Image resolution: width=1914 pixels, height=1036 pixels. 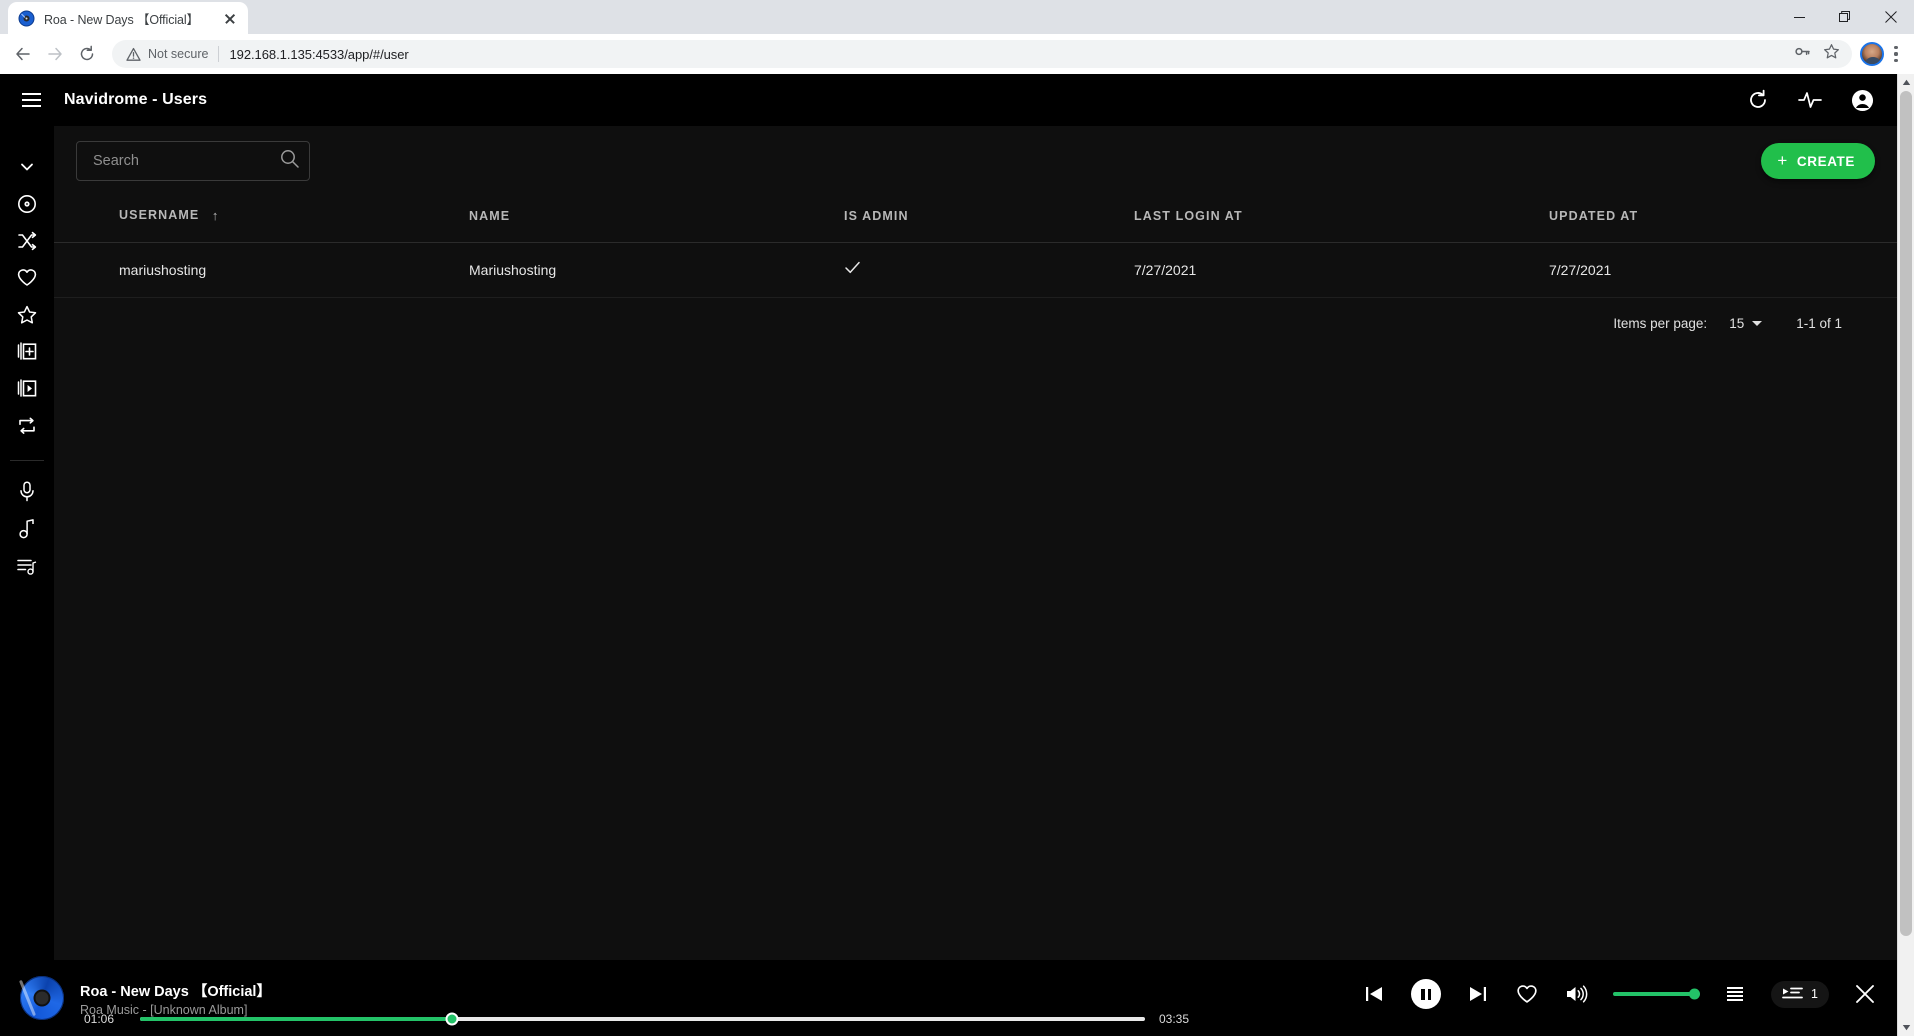 I want to click on column-header-name: NAME, so click(x=656, y=219).